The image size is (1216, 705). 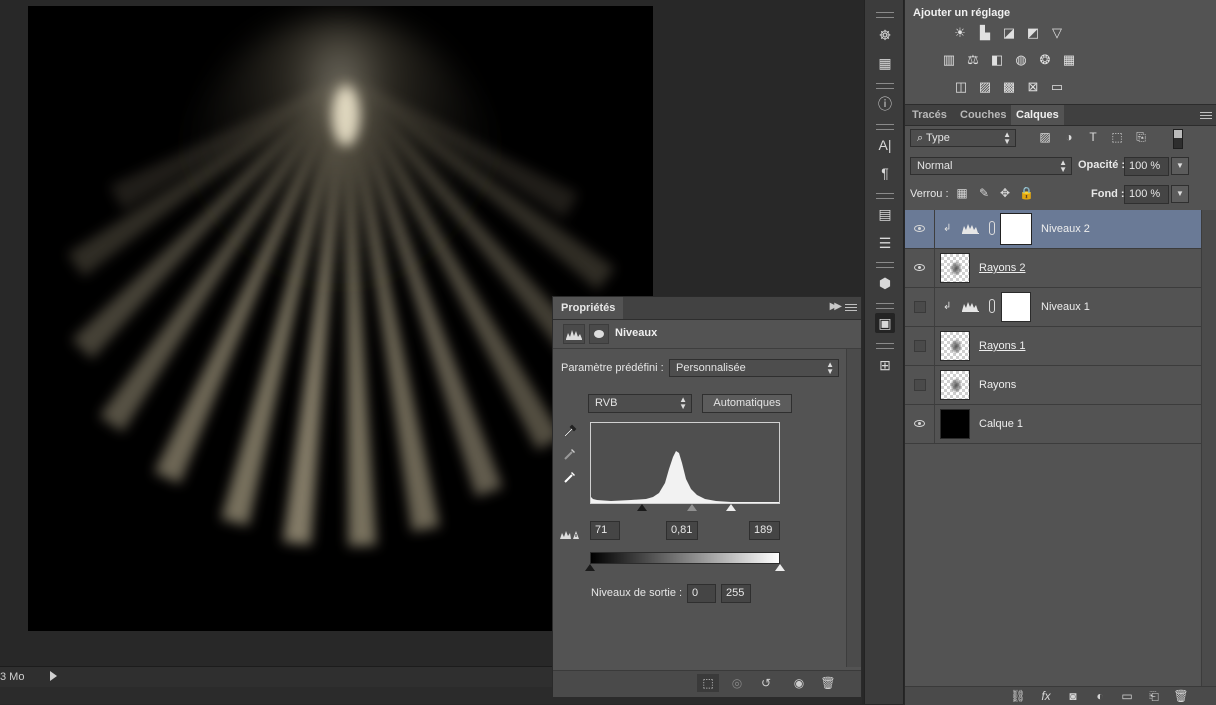 I want to click on auto-button: Automatiques, so click(x=747, y=403).